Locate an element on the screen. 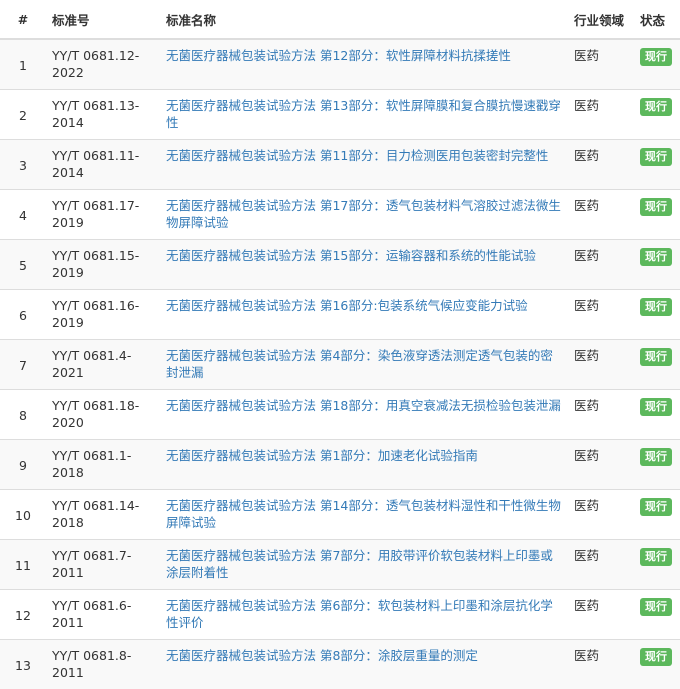 Image resolution: width=680 pixels, height=689 pixels. standard-name-link: 无菌医疗器械包装试验方法 第8部分：涂胶层重量的测定 is located at coordinates (322, 655).